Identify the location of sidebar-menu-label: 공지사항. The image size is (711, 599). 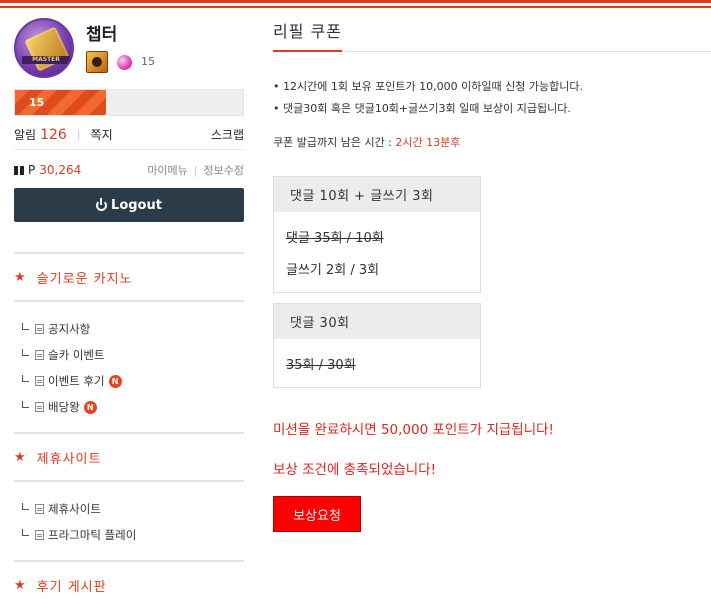
(69, 329).